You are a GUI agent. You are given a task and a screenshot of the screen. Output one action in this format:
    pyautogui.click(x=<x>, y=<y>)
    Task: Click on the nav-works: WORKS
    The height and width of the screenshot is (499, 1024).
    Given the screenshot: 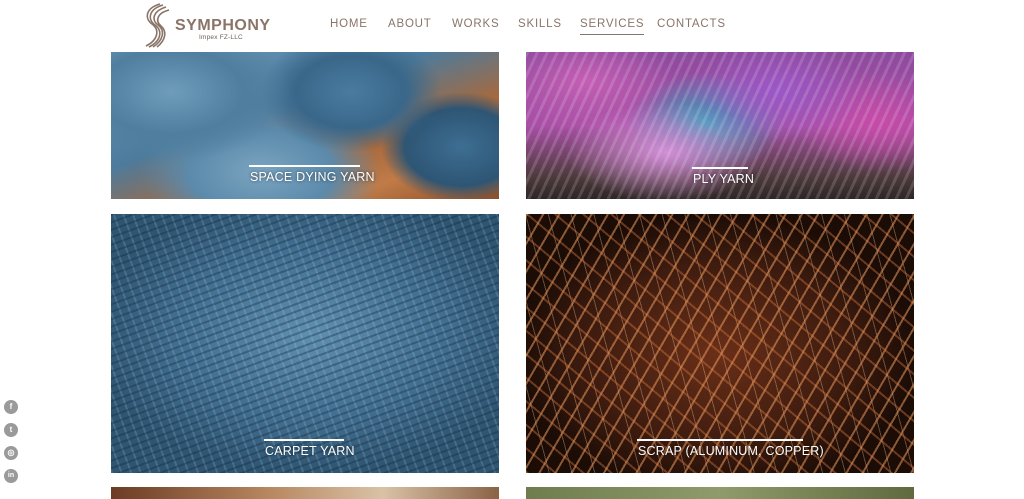 What is the action you would take?
    pyautogui.click(x=475, y=24)
    